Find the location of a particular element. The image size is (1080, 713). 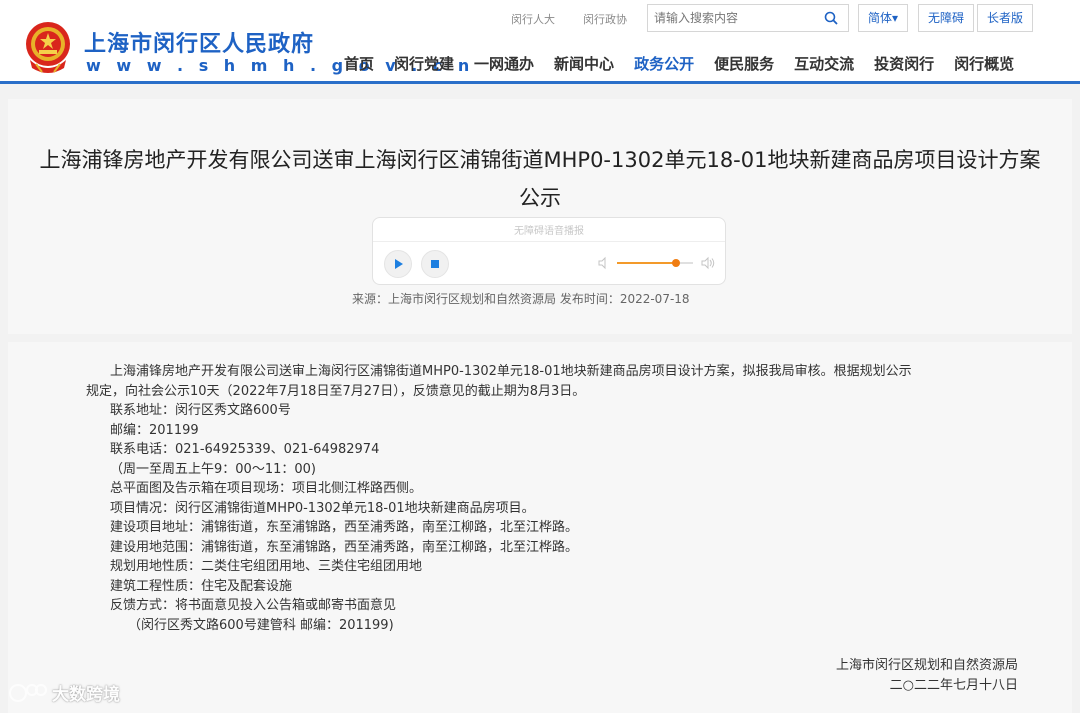

national-emblem-icon is located at coordinates (48, 47).